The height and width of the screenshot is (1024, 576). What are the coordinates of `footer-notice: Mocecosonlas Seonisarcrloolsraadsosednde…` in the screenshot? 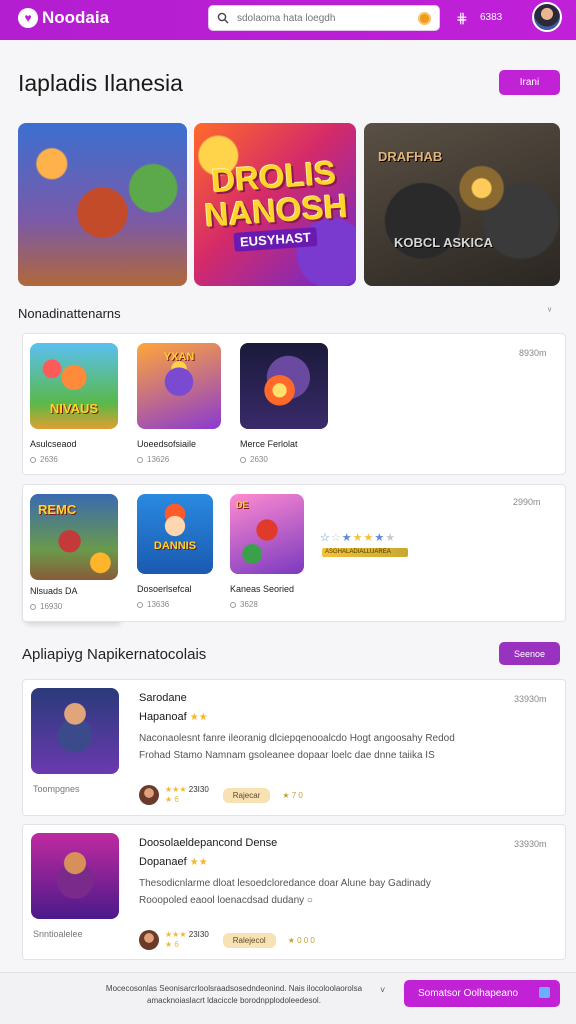 It's located at (234, 994).